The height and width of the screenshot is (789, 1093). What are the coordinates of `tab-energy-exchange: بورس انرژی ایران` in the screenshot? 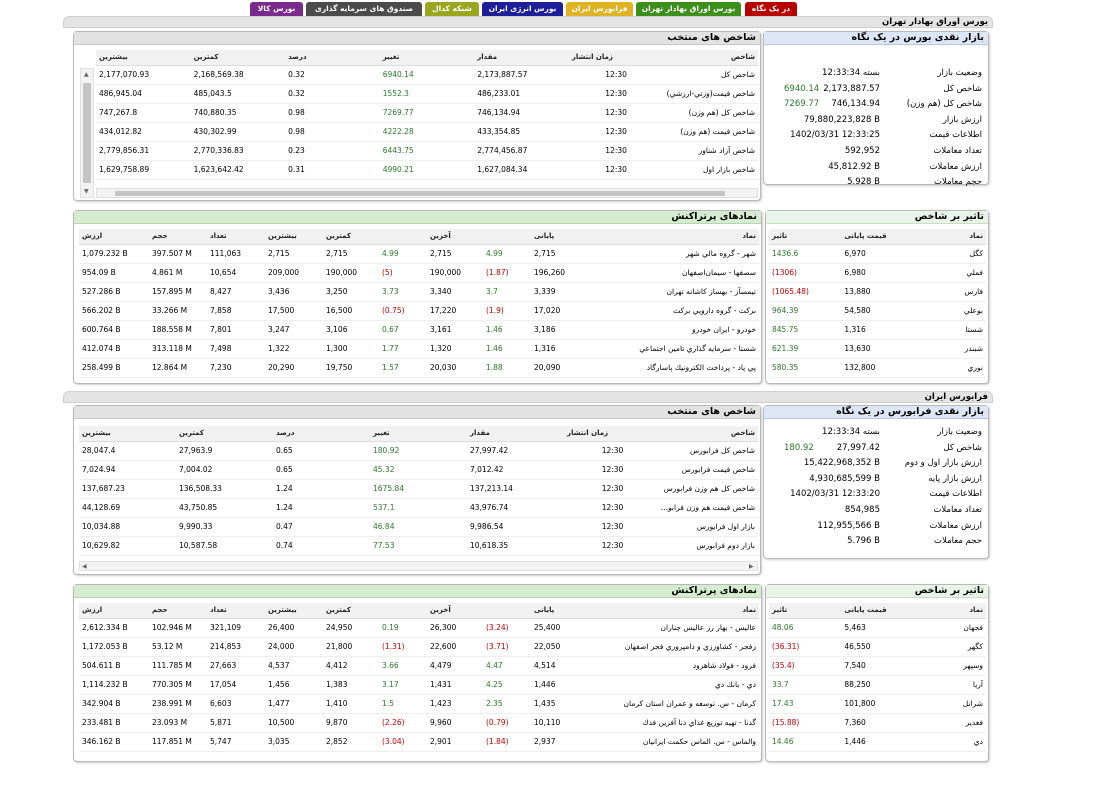 It's located at (522, 9).